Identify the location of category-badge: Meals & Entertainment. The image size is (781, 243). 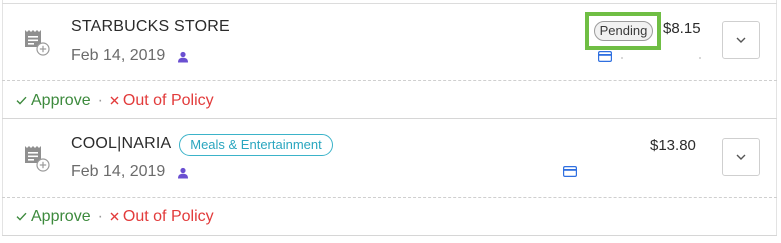
(256, 145).